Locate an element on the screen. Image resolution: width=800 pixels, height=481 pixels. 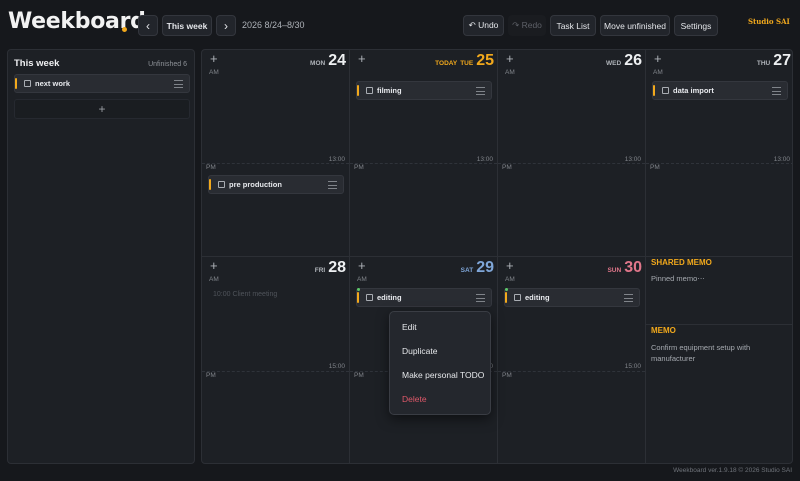
menu-item-delete: Delete is located at coordinates (414, 399).